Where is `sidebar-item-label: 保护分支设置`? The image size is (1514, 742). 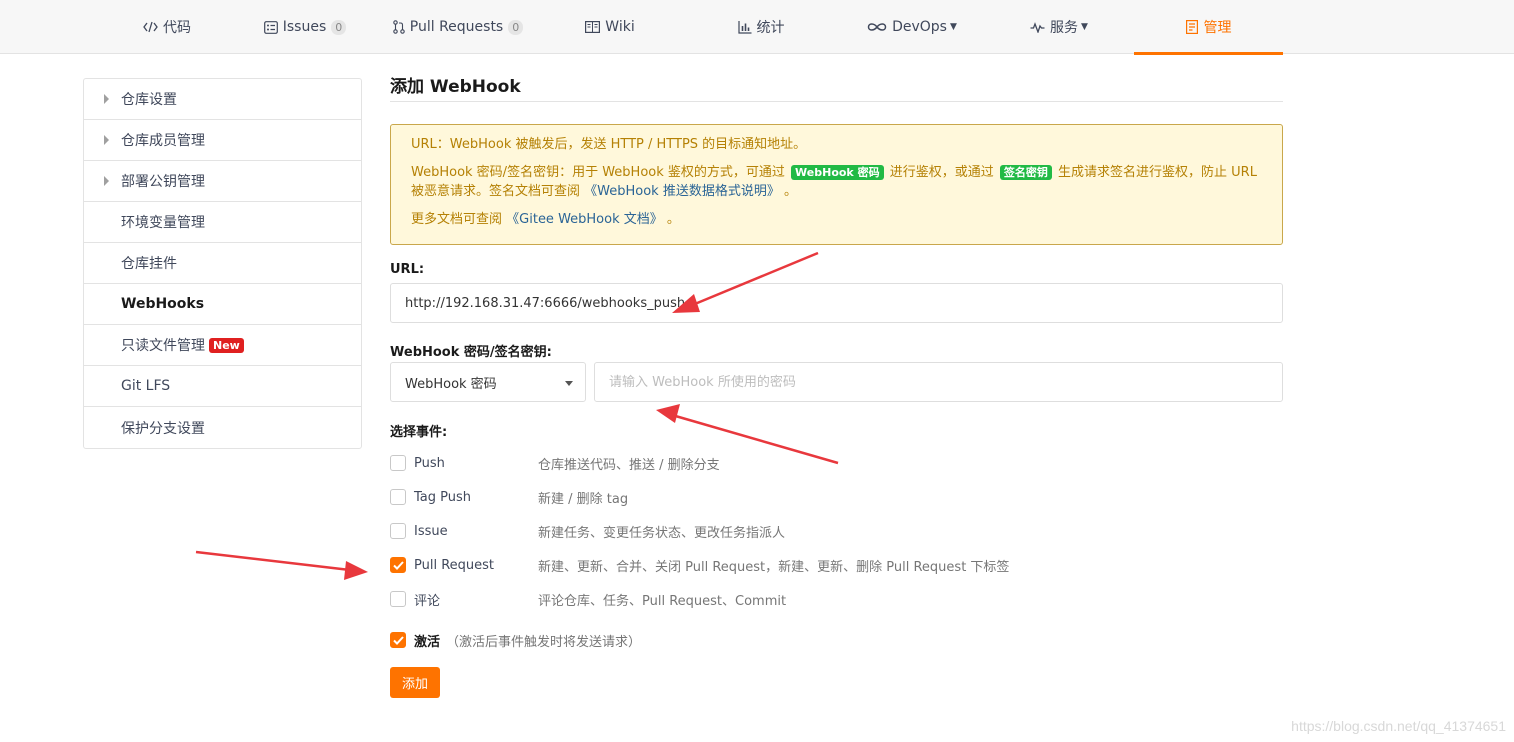
sidebar-item-label: 保护分支设置 is located at coordinates (163, 428).